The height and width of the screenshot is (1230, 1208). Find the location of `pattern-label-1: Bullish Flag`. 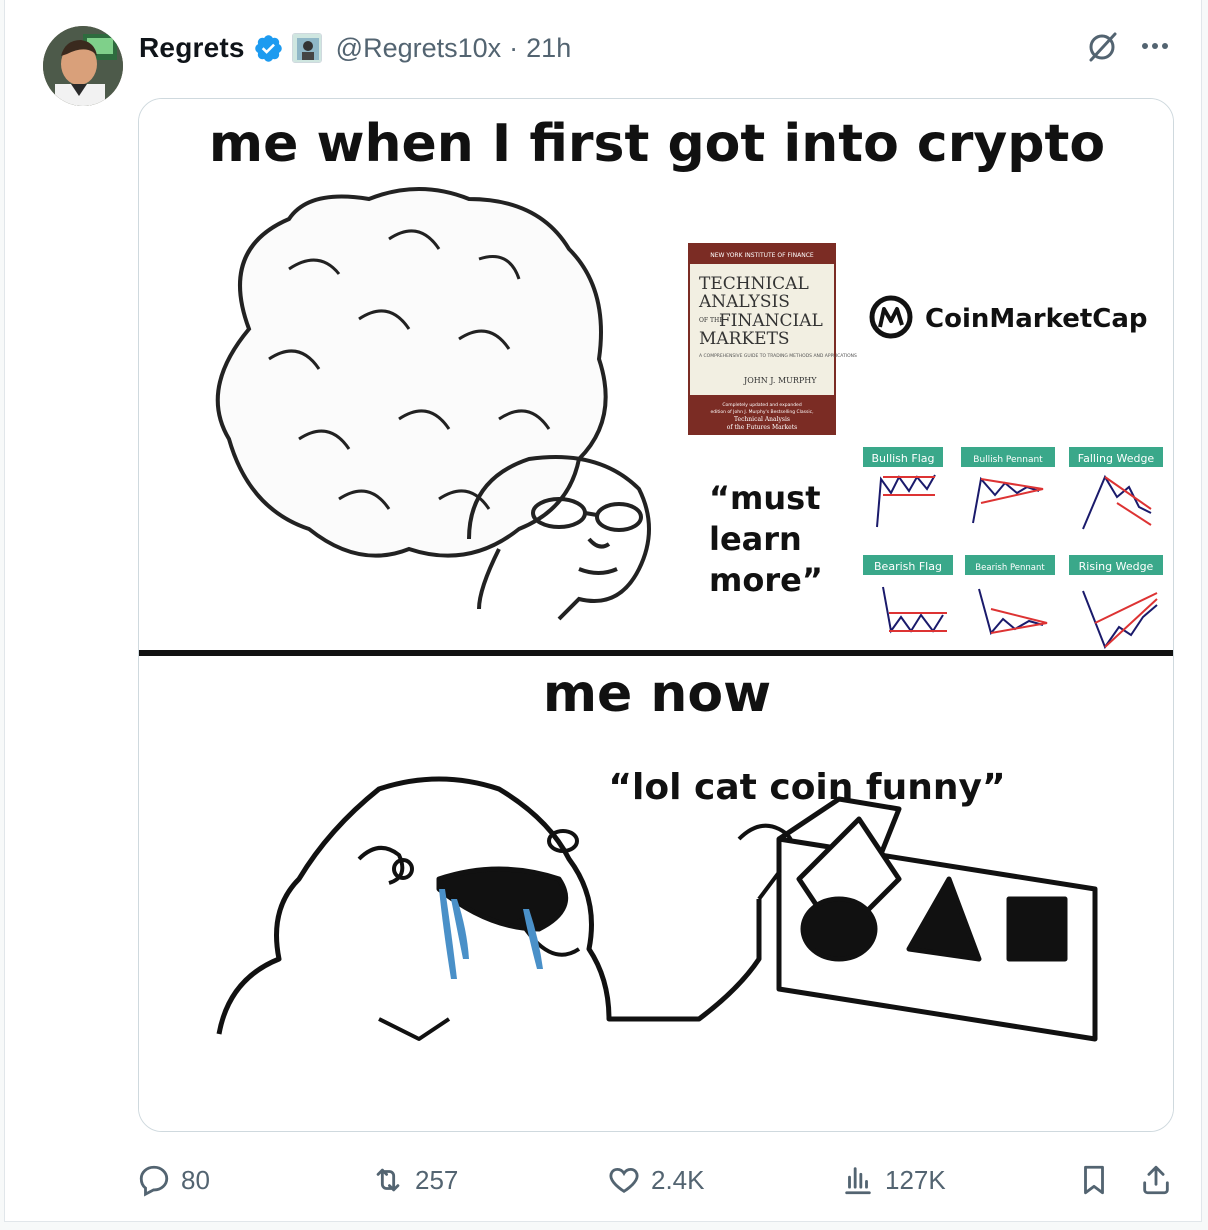

pattern-label-1: Bullish Flag is located at coordinates (903, 458).